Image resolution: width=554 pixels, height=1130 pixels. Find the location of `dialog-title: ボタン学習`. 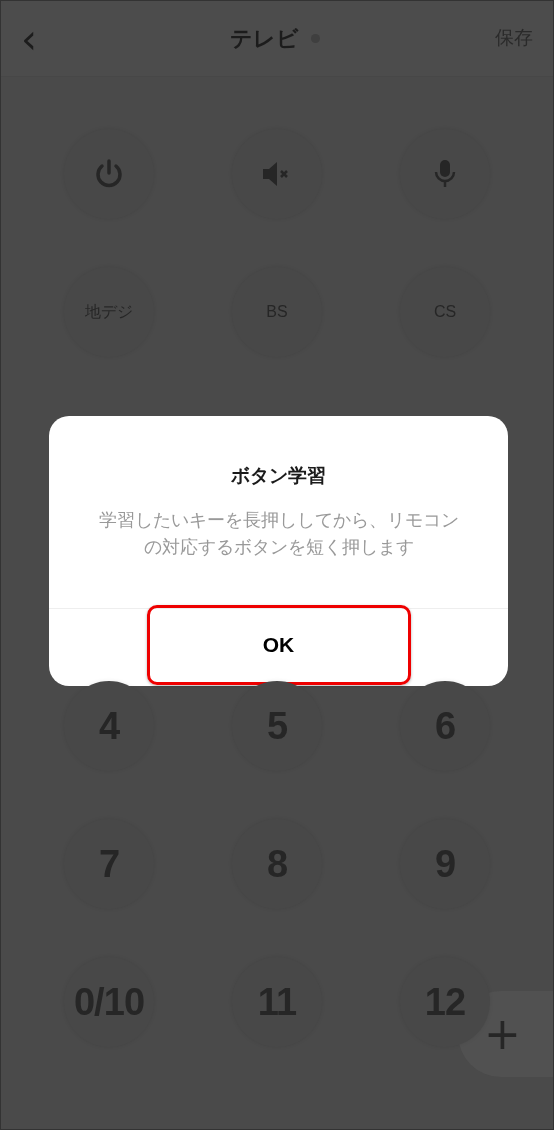

dialog-title: ボタン学習 is located at coordinates (278, 476).